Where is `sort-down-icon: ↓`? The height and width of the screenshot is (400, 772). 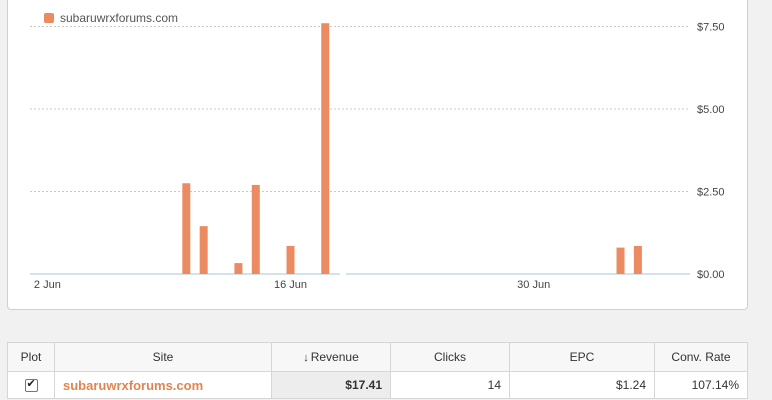 sort-down-icon: ↓ is located at coordinates (306, 358).